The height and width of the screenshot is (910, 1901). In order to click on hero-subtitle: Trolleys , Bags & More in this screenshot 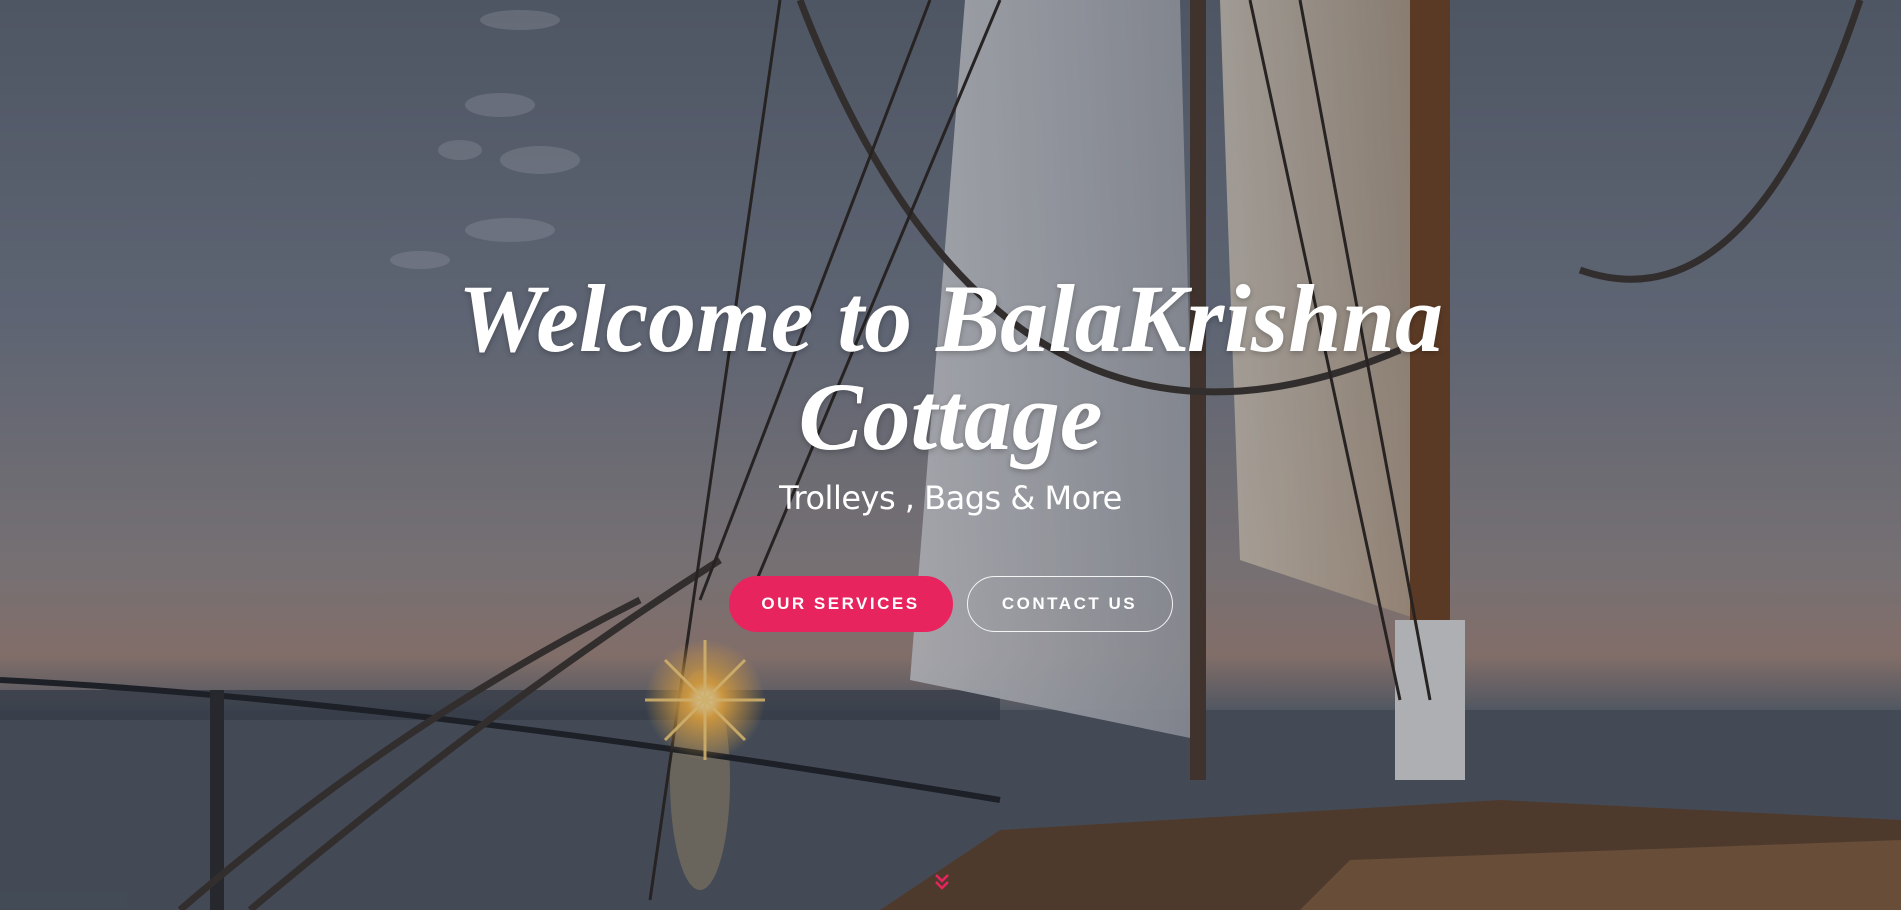, I will do `click(950, 498)`.